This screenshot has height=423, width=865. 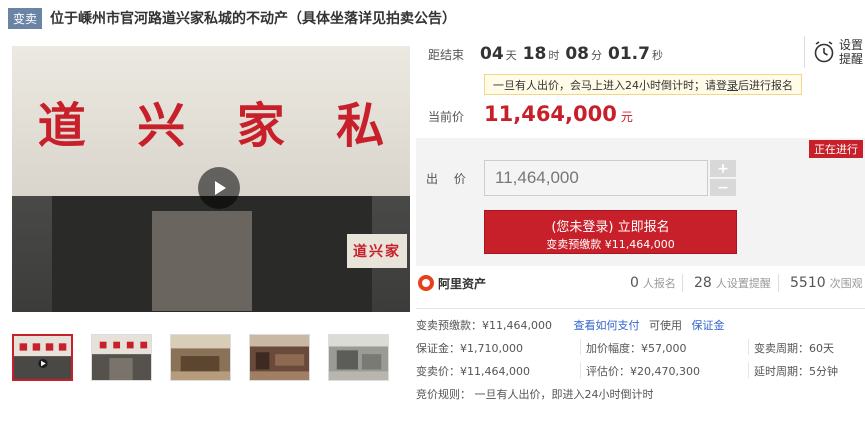 What do you see at coordinates (462, 283) in the screenshot?
I see `brand-name: 阿里资产` at bounding box center [462, 283].